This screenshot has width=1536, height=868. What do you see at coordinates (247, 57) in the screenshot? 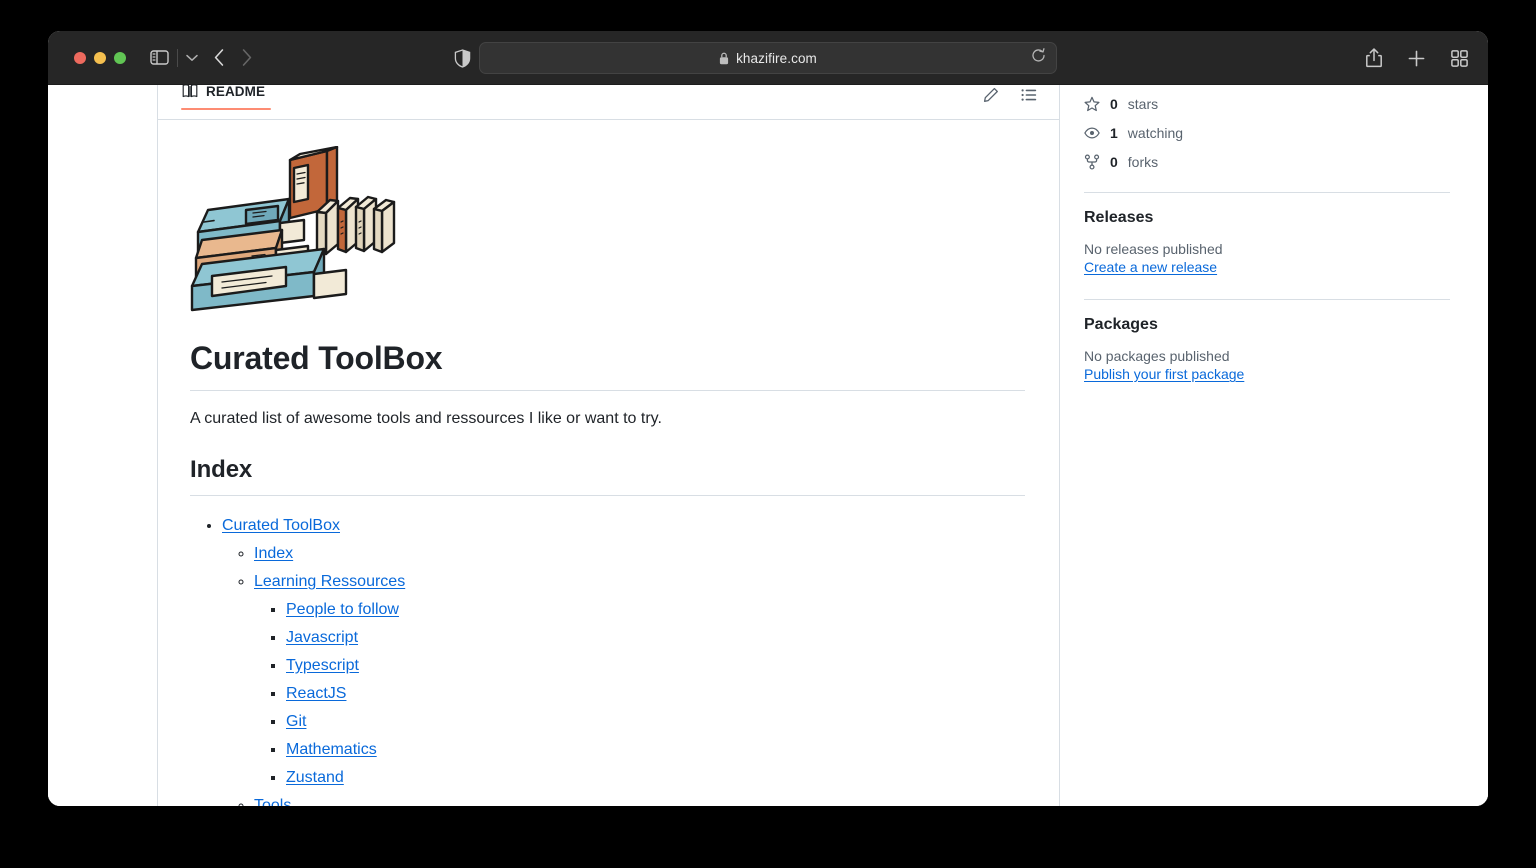
I see `forward-arrow-icon` at bounding box center [247, 57].